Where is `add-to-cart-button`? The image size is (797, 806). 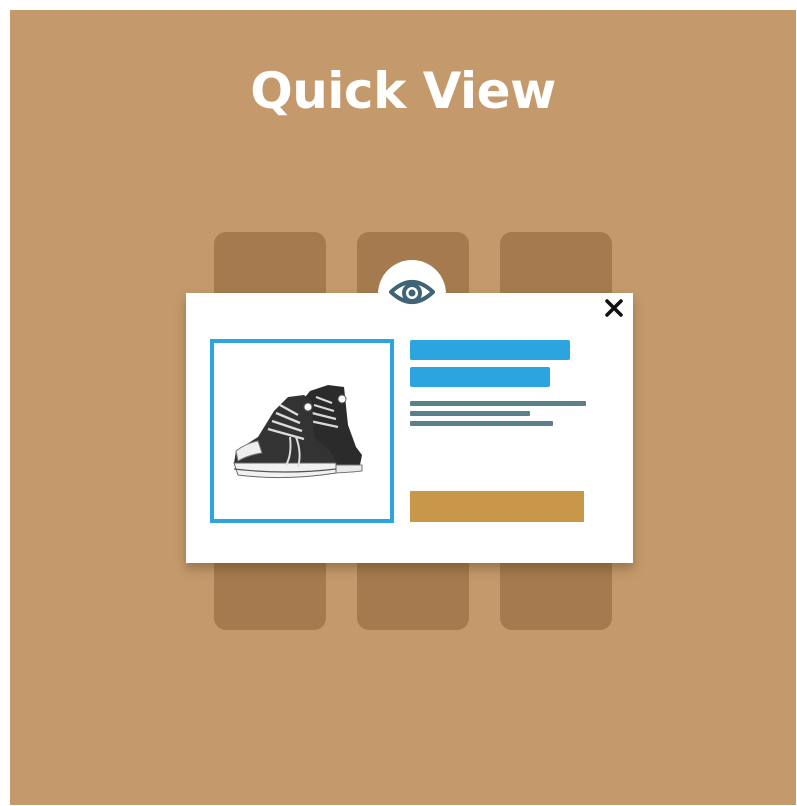 add-to-cart-button is located at coordinates (497, 506).